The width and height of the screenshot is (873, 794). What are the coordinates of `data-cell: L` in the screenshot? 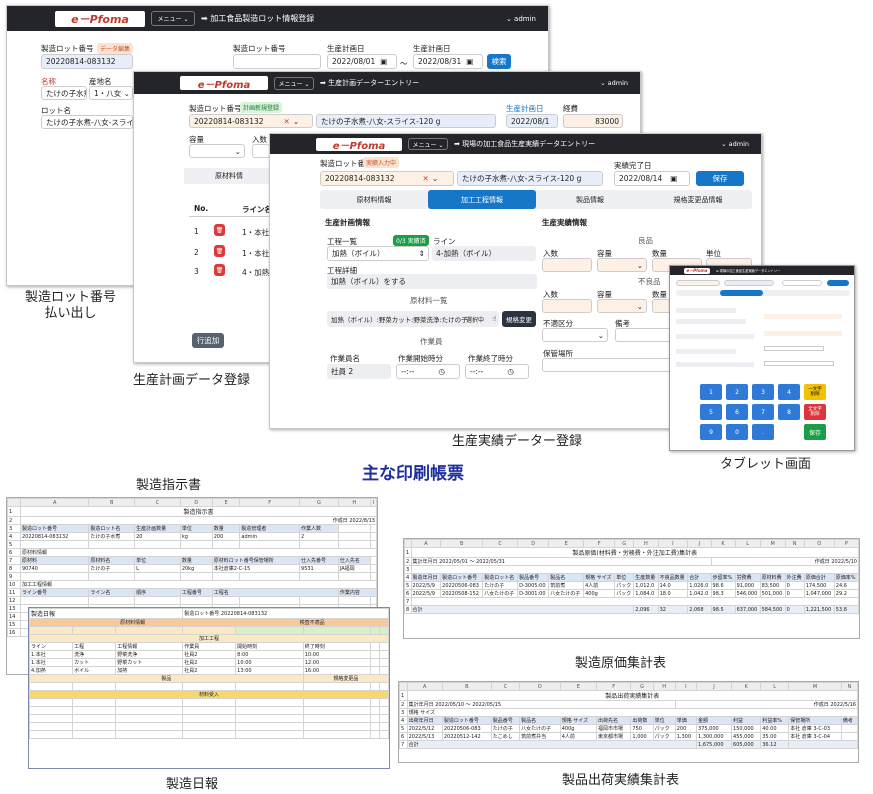 It's located at (157, 568).